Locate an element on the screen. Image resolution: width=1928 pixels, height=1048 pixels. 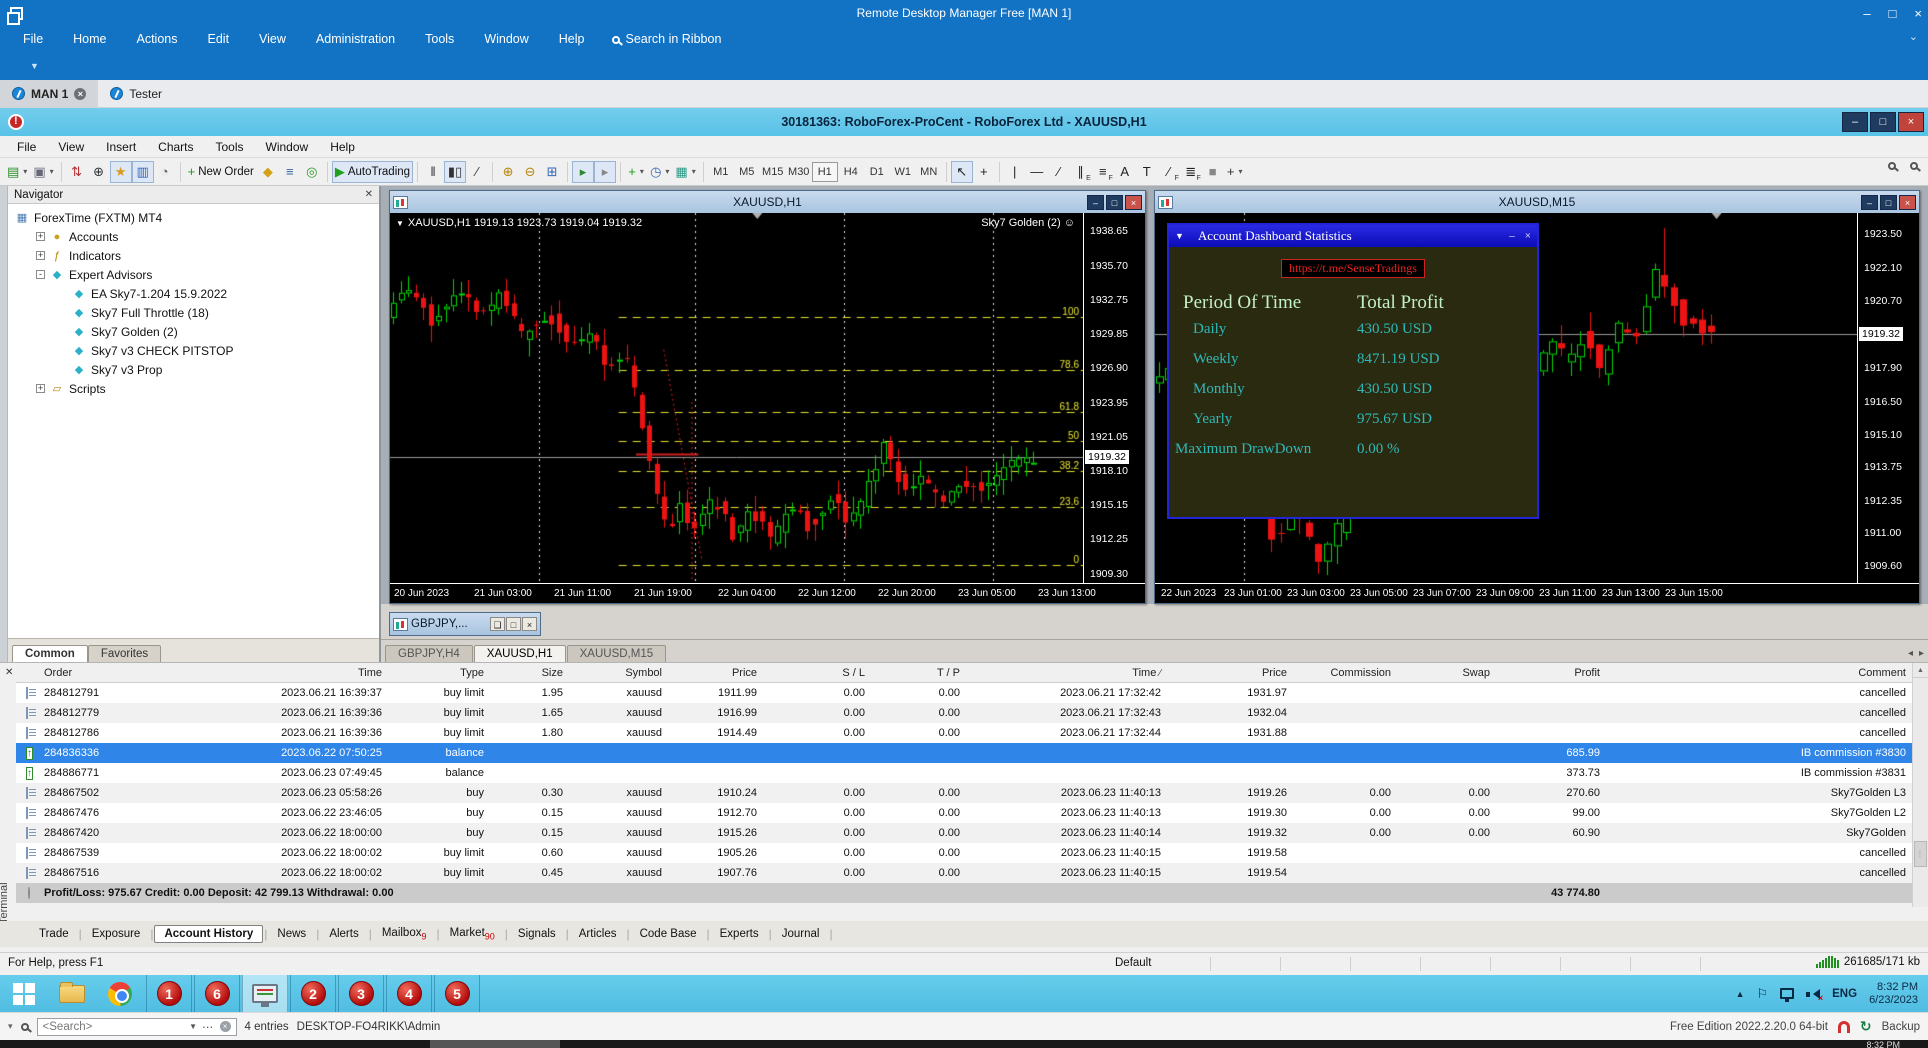
chart1-maximize-button: □ is located at coordinates (1114, 202).